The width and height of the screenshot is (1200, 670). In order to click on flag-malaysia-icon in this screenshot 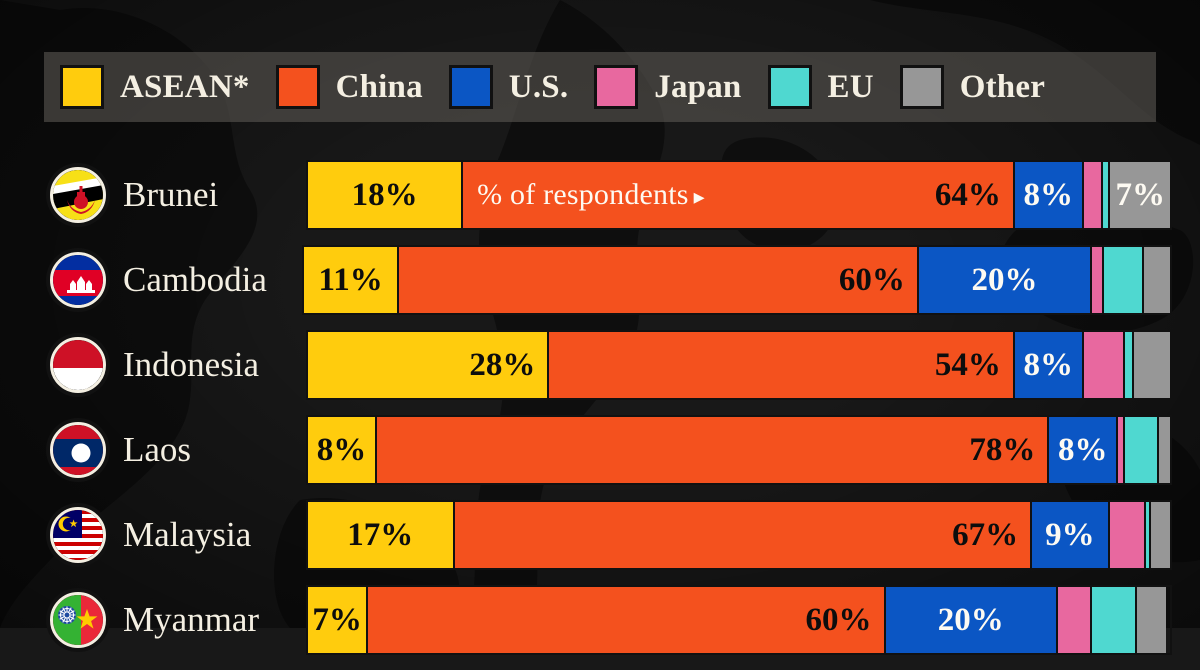, I will do `click(78, 535)`.